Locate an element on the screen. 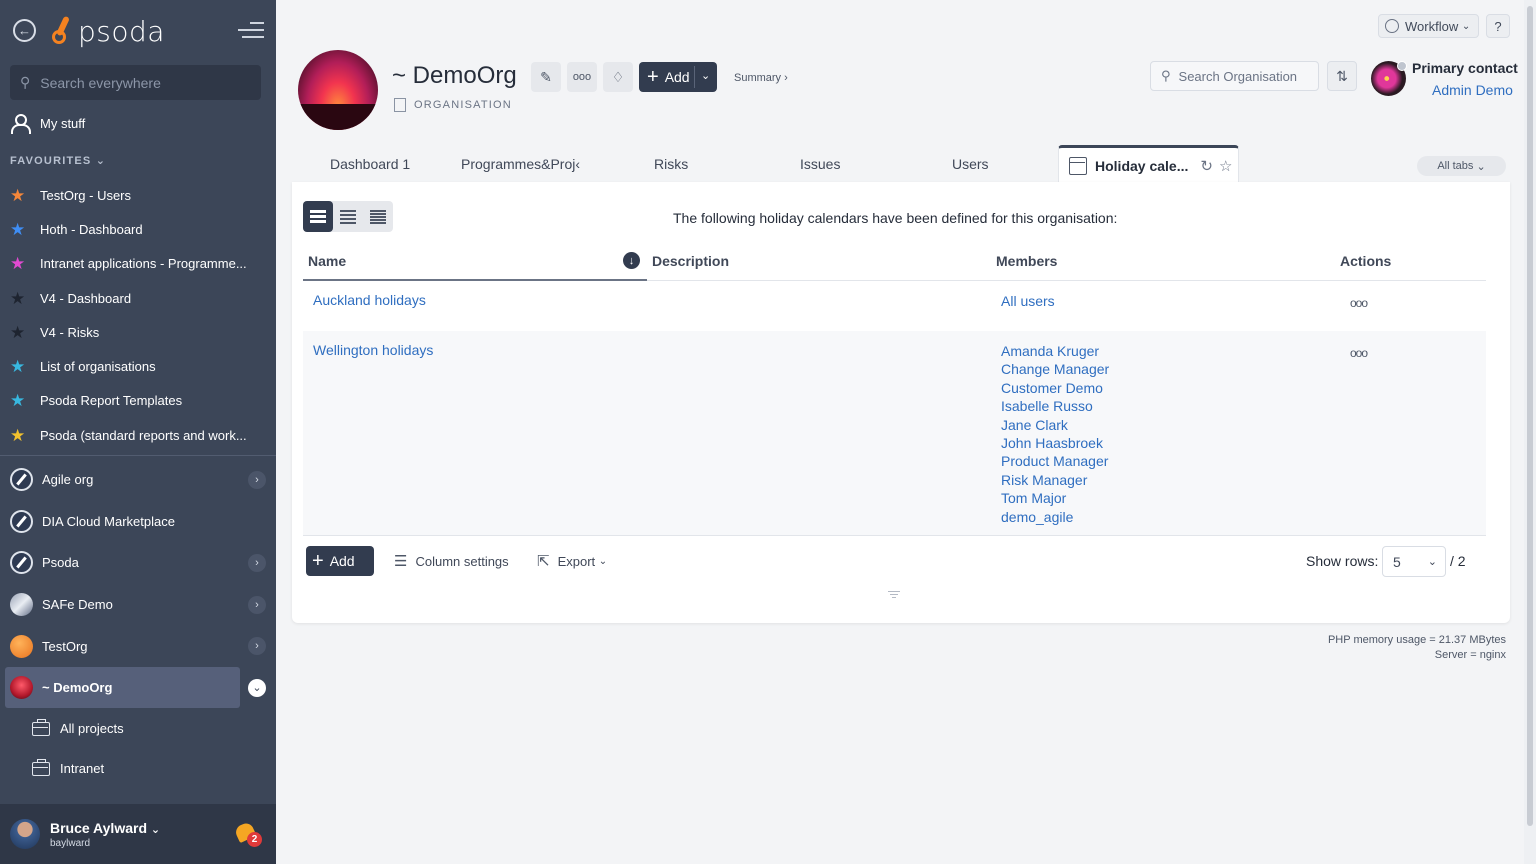 This screenshot has width=1536, height=864. primary-contact-avatar is located at coordinates (1389, 78).